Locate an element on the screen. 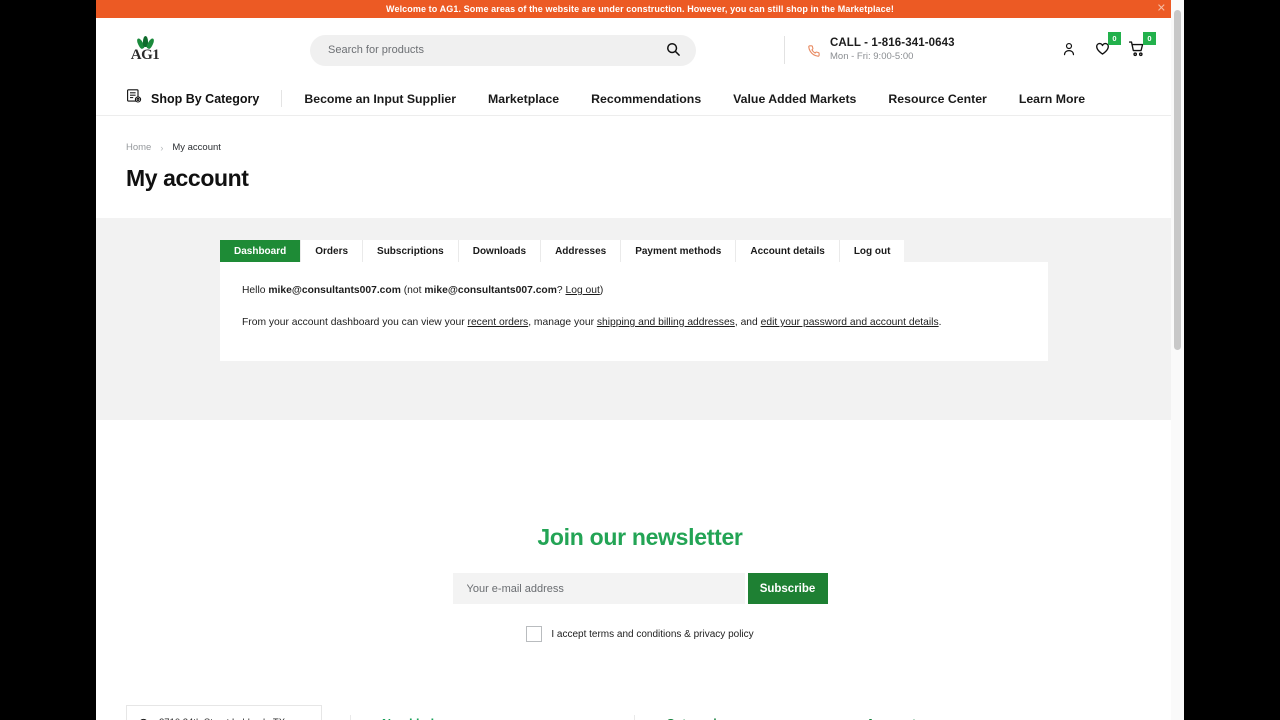 The height and width of the screenshot is (720, 1280). tab-orders: Orders is located at coordinates (332, 251).